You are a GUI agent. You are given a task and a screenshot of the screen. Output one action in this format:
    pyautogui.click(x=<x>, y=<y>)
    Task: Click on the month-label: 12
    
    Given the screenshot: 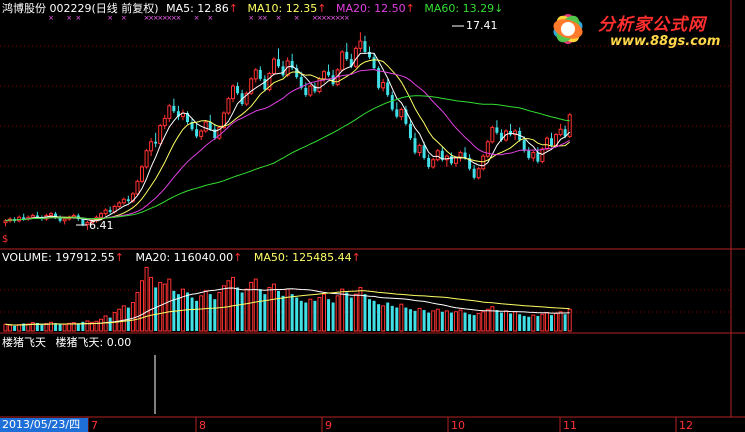 What is the action you would take?
    pyautogui.click(x=686, y=425)
    